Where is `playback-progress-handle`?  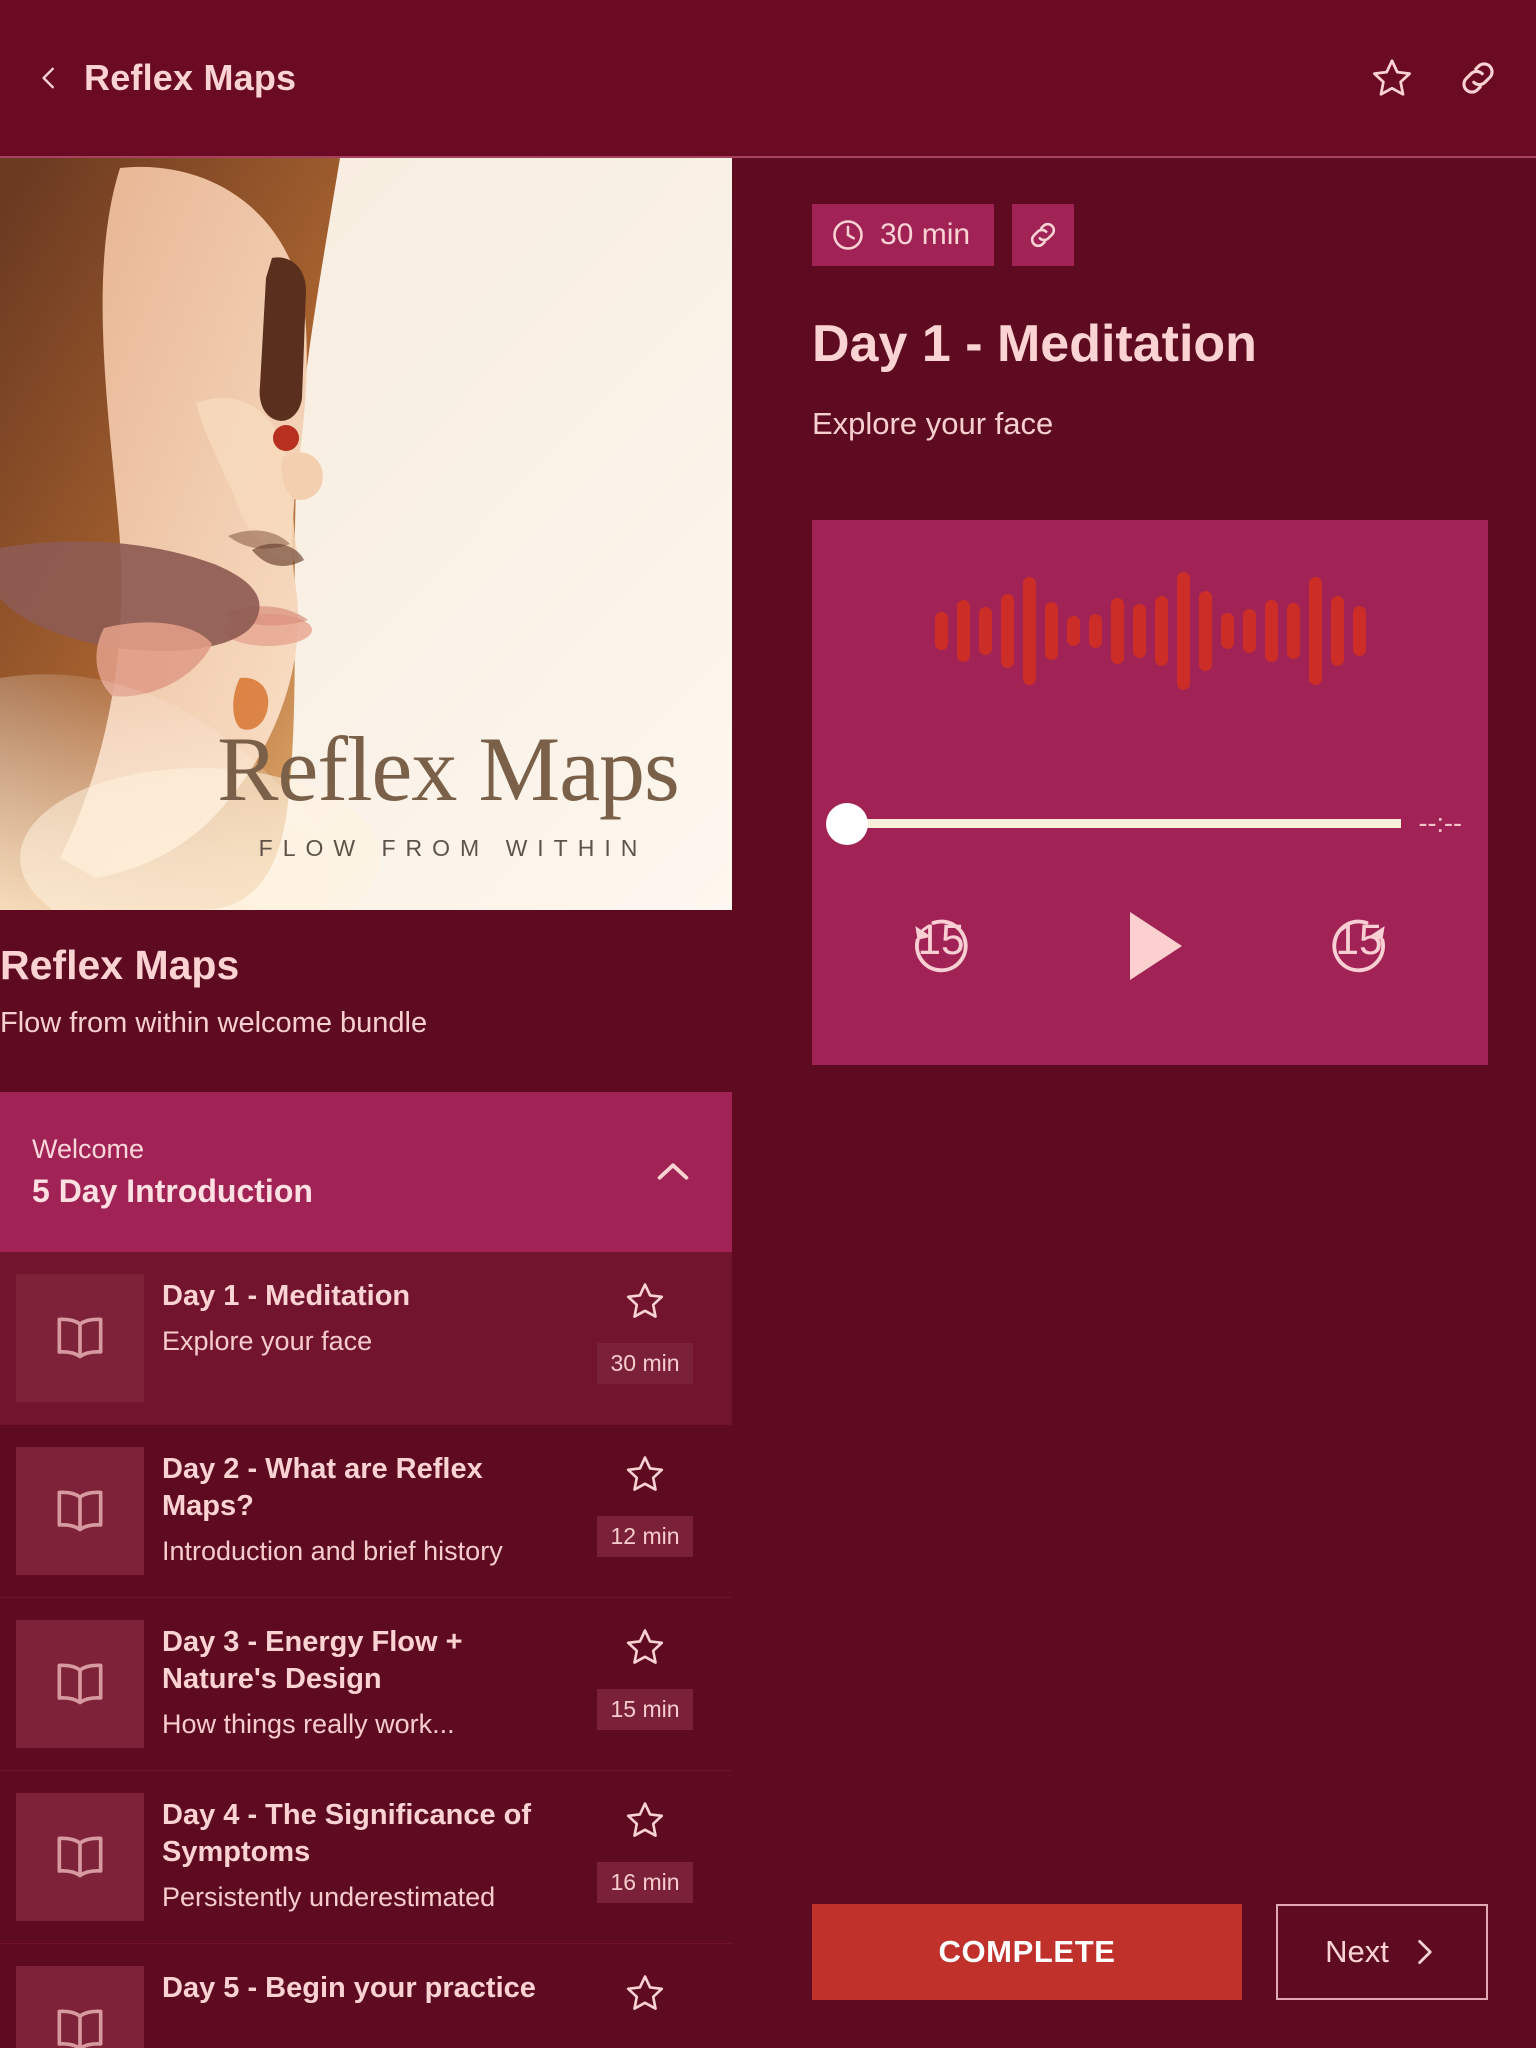
playback-progress-handle is located at coordinates (847, 823).